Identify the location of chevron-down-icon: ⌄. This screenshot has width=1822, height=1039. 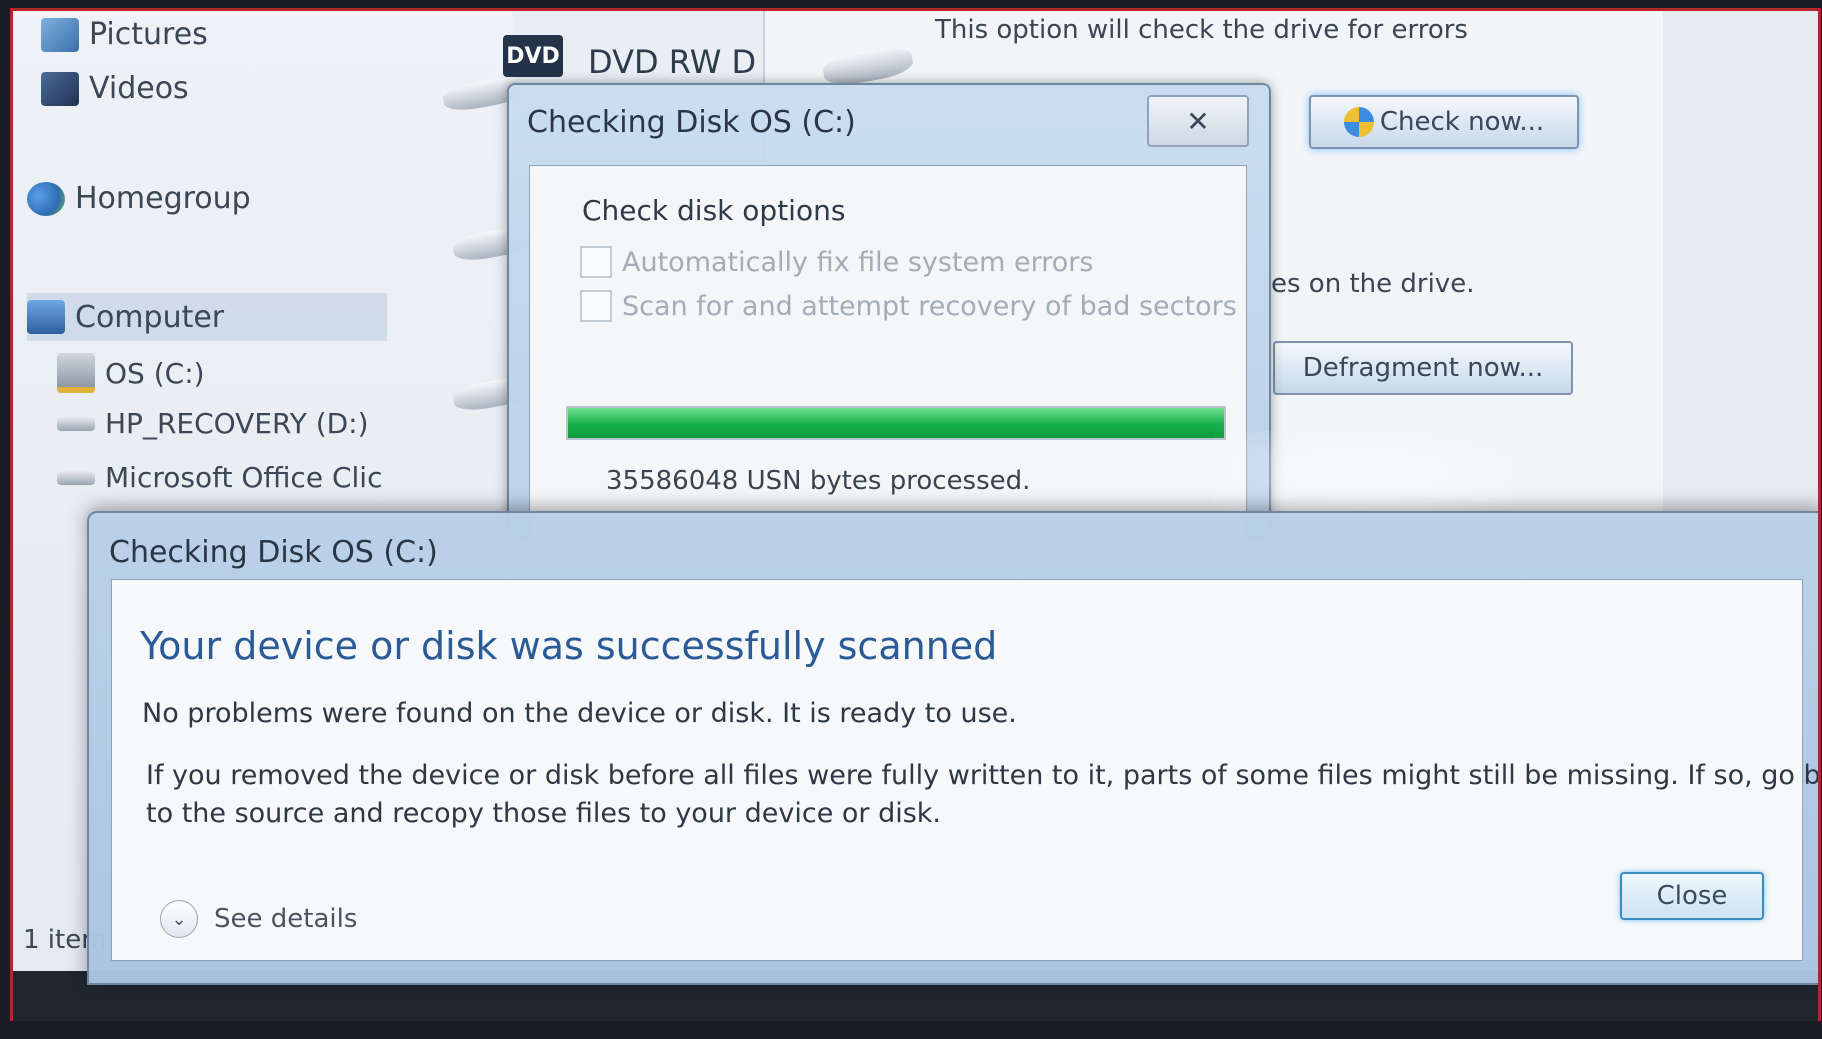
(179, 919).